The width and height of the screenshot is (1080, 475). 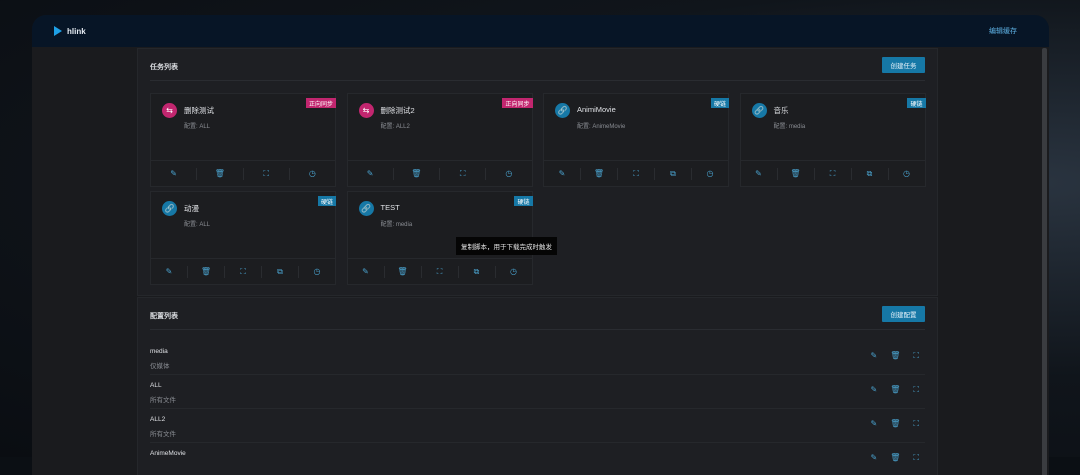 I want to click on config-row: ALL 所有文件 ✎ 🗑 ⛶, so click(x=537, y=392).